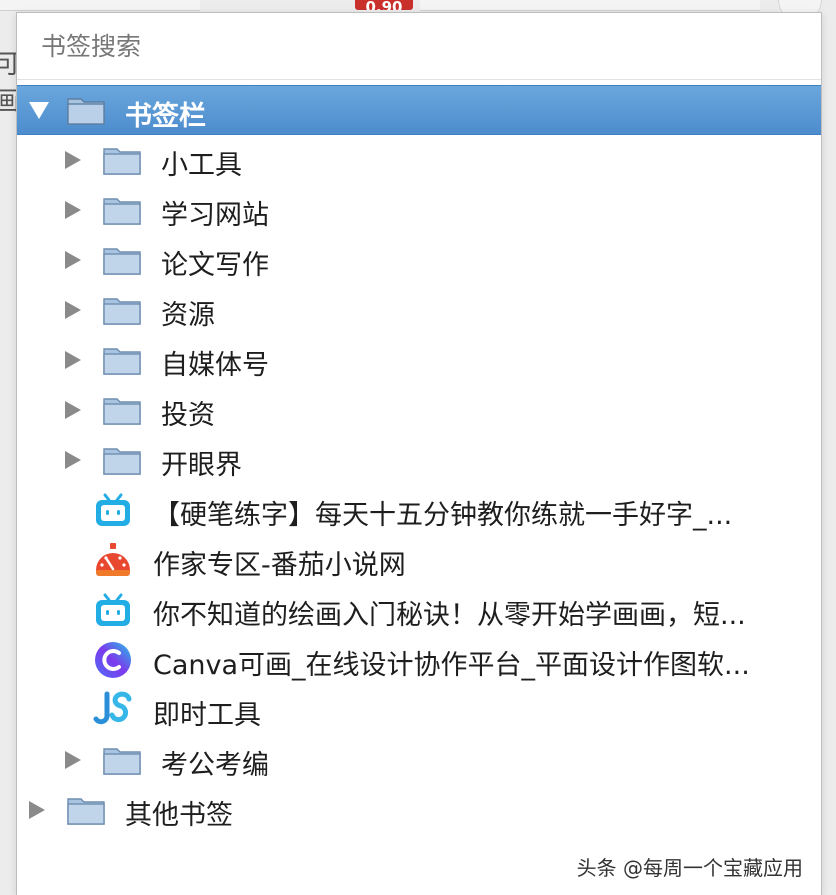 The height and width of the screenshot is (895, 836). Describe the element at coordinates (279, 565) in the screenshot. I see `bookmark-link-label: 作家专区-番茄小说网` at that location.